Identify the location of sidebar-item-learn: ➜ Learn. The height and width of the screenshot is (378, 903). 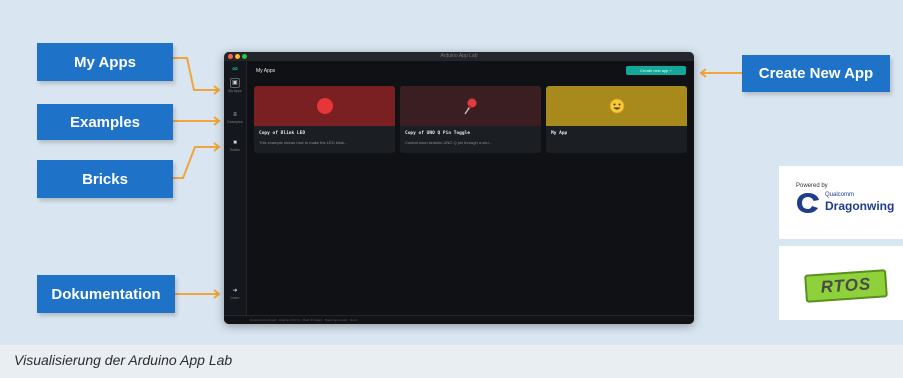
(235, 293).